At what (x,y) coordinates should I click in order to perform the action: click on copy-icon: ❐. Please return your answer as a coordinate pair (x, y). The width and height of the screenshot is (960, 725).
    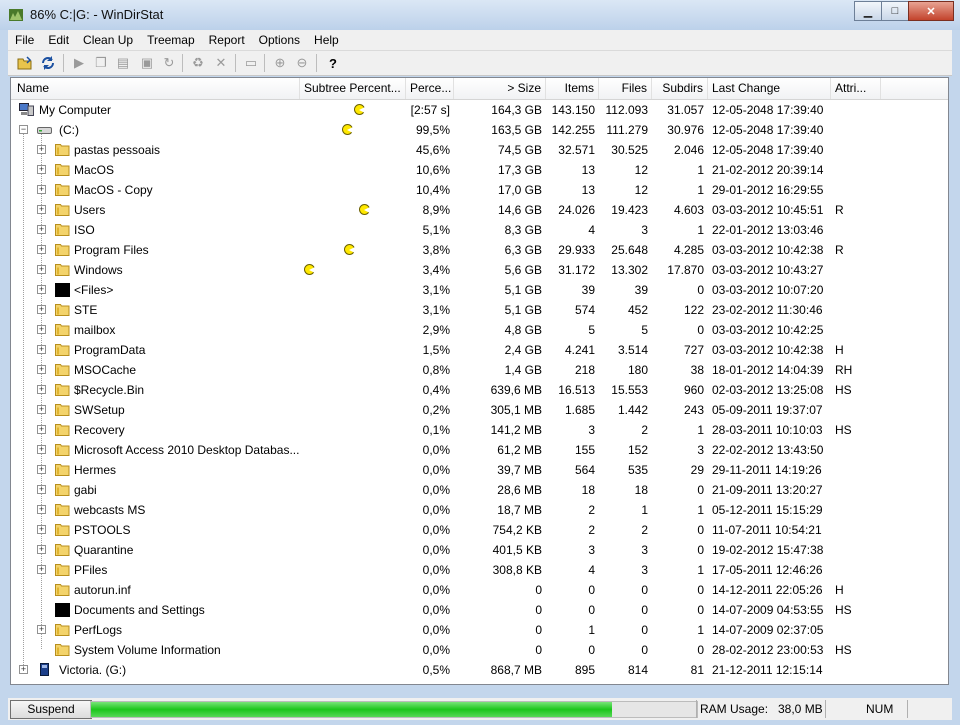
    Looking at the image, I should click on (101, 63).